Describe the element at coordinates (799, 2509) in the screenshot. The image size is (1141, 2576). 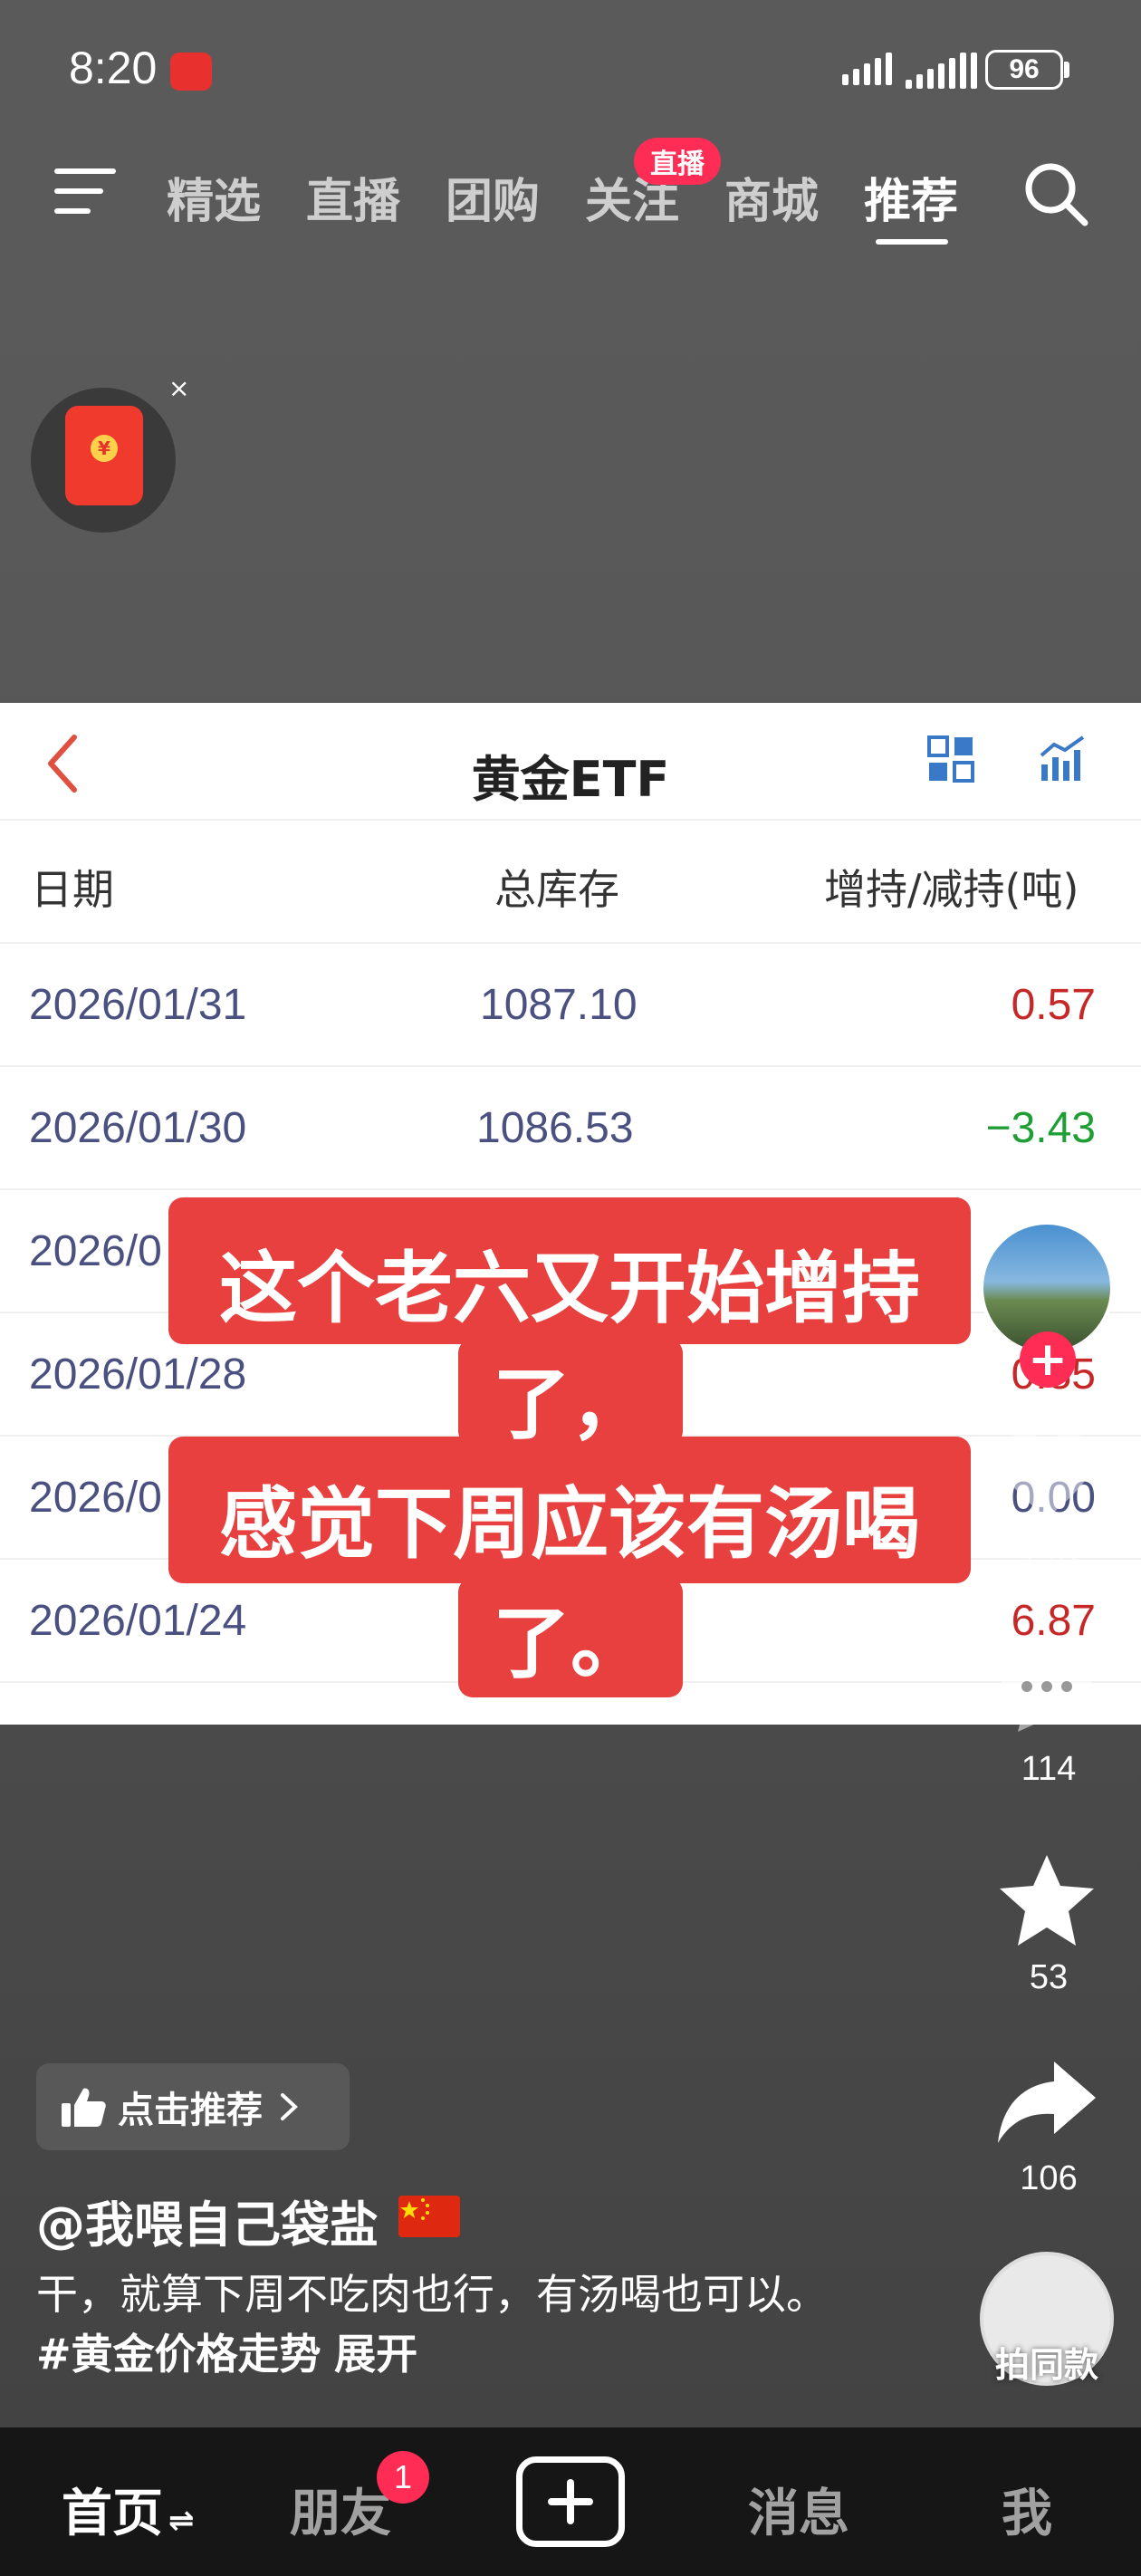
I see `nav-messages: 消息` at that location.